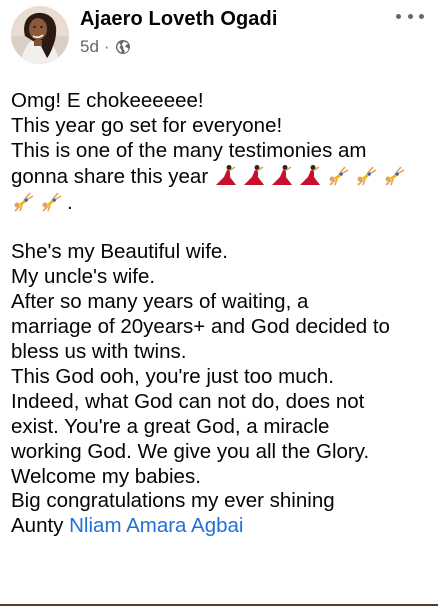  I want to click on post-line: Welcome my babies., so click(106, 476).